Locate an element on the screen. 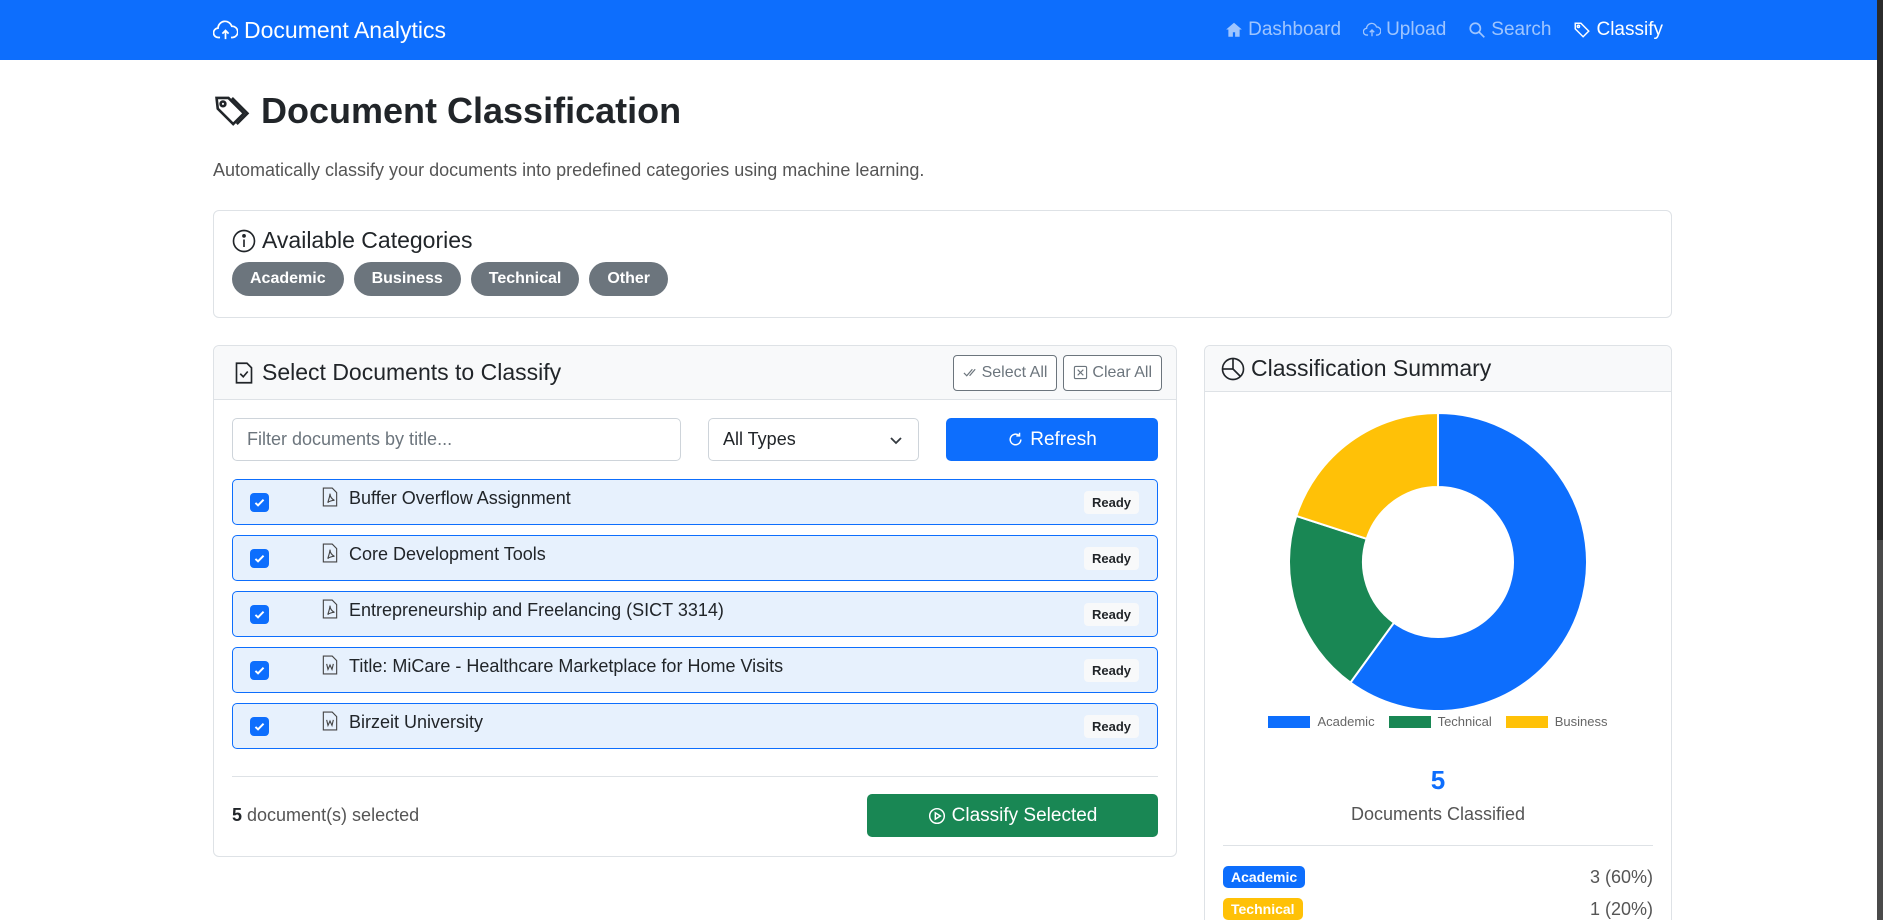 This screenshot has height=920, width=1883. play-circle-icon is located at coordinates (936, 815).